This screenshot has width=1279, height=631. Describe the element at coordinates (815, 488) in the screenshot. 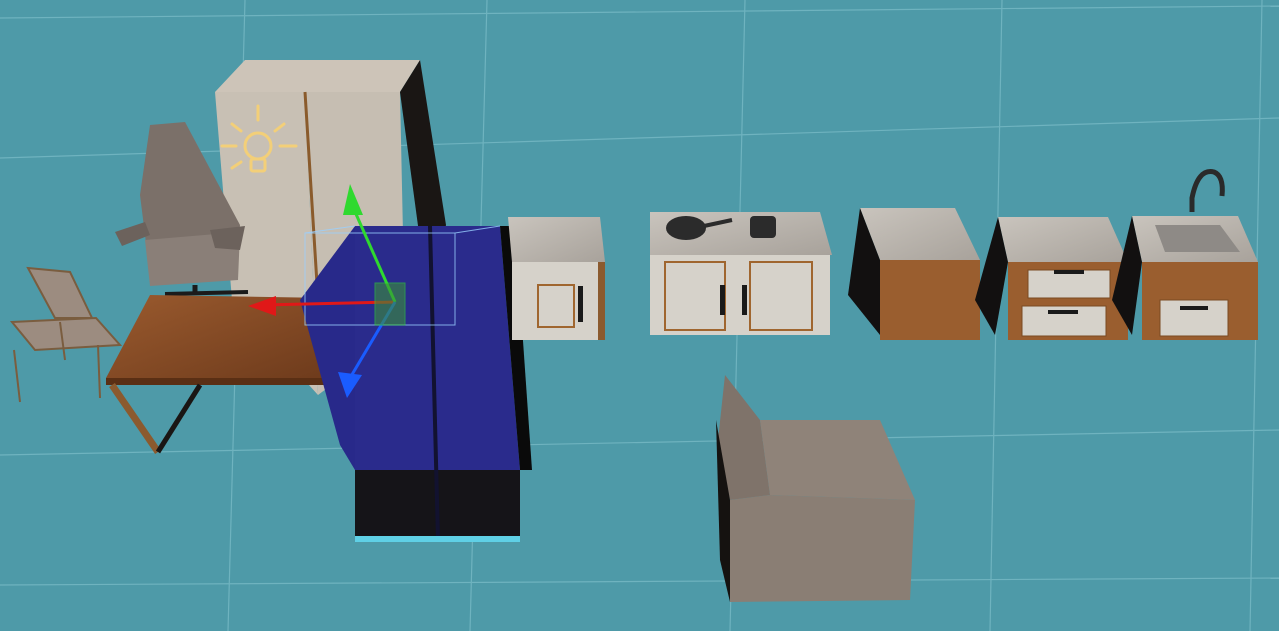

I see `armchair` at that location.